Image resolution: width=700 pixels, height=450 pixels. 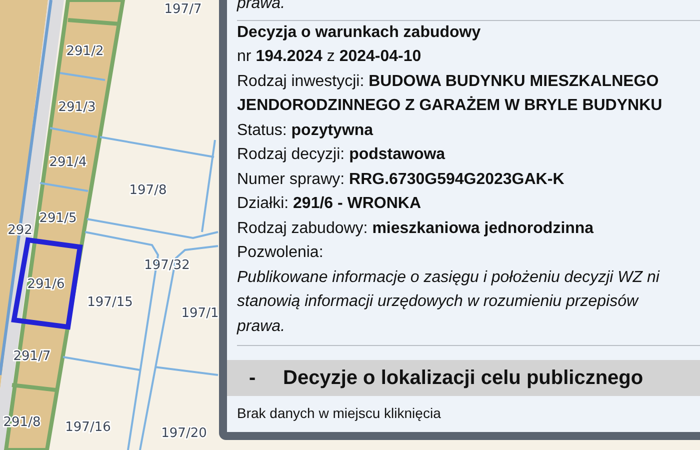 I want to click on collapse-toggle: -, so click(x=255, y=378).